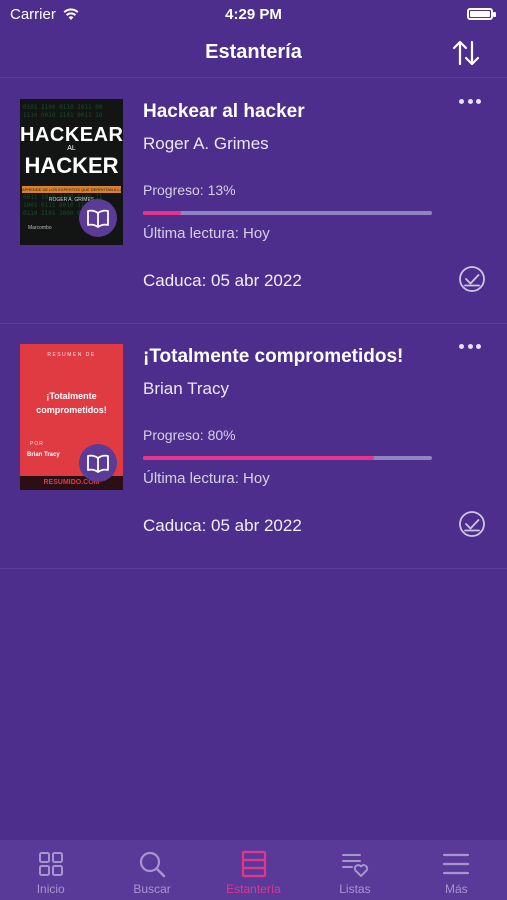 This screenshot has height=900, width=507. Describe the element at coordinates (43, 455) in the screenshot. I see `cover-author: Brian Tracy` at that location.